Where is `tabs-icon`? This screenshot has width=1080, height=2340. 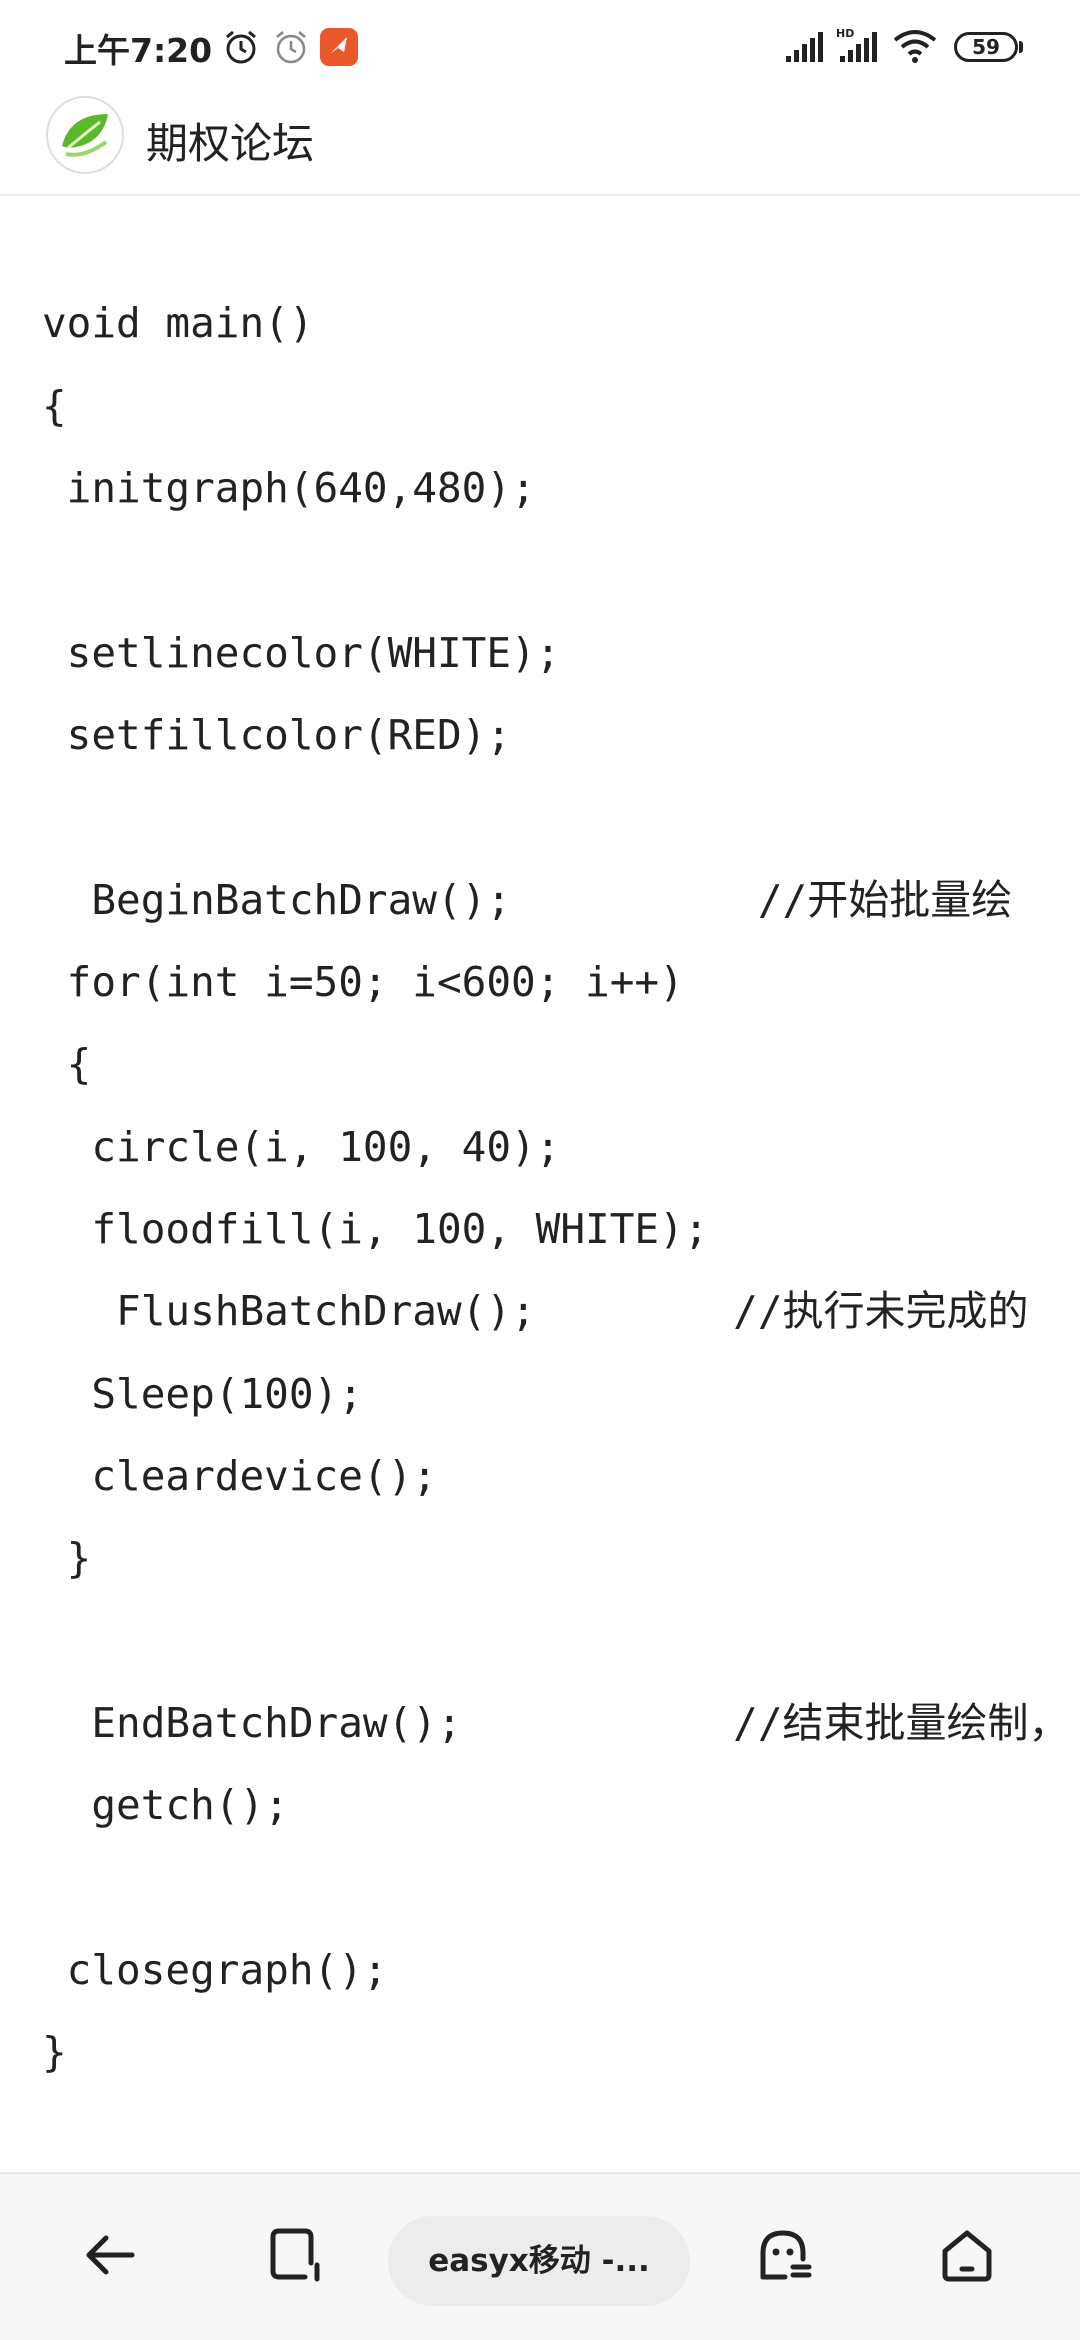
tabs-icon is located at coordinates (295, 2255).